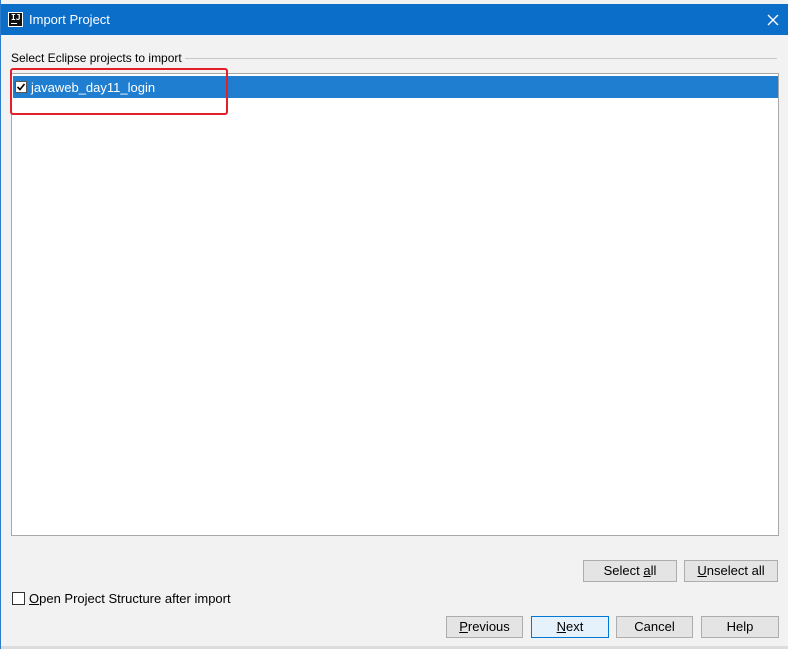 Image resolution: width=788 pixels, height=649 pixels. Describe the element at coordinates (394, 19) in the screenshot. I see `title-bar: IJ Import Project` at that location.